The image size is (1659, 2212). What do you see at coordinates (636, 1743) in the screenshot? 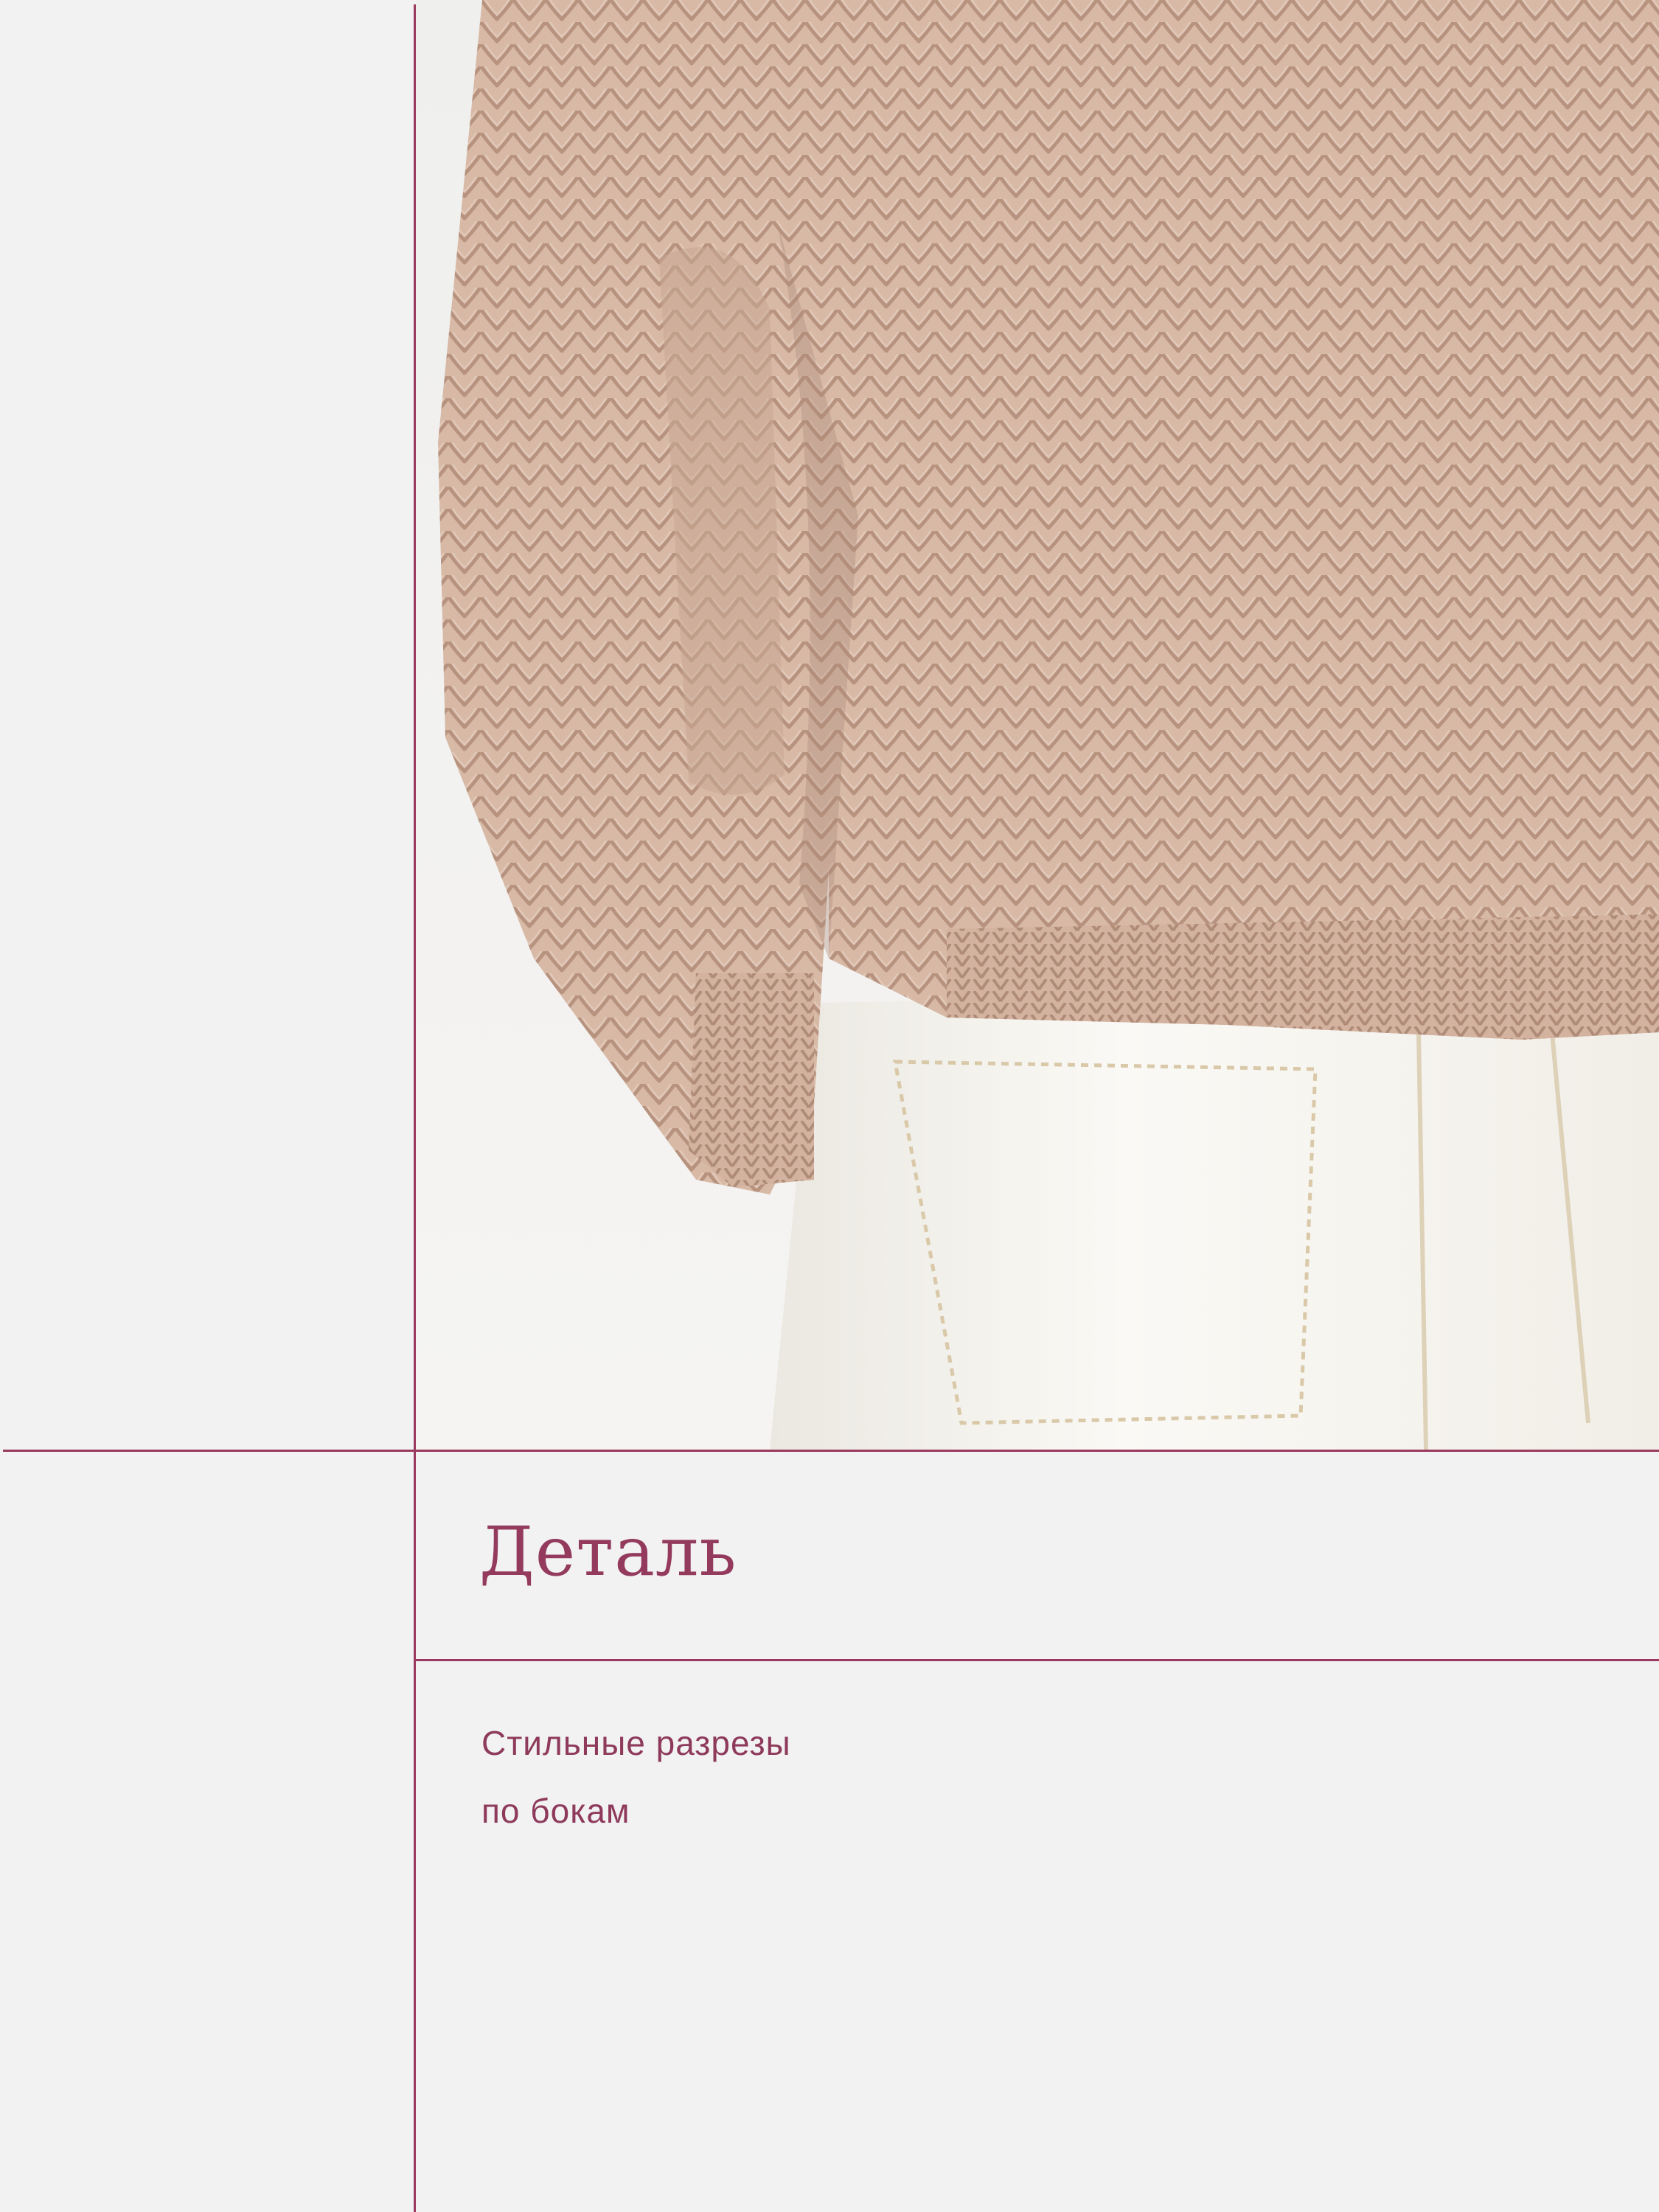
I see `description-line: Стильные разрезы` at bounding box center [636, 1743].